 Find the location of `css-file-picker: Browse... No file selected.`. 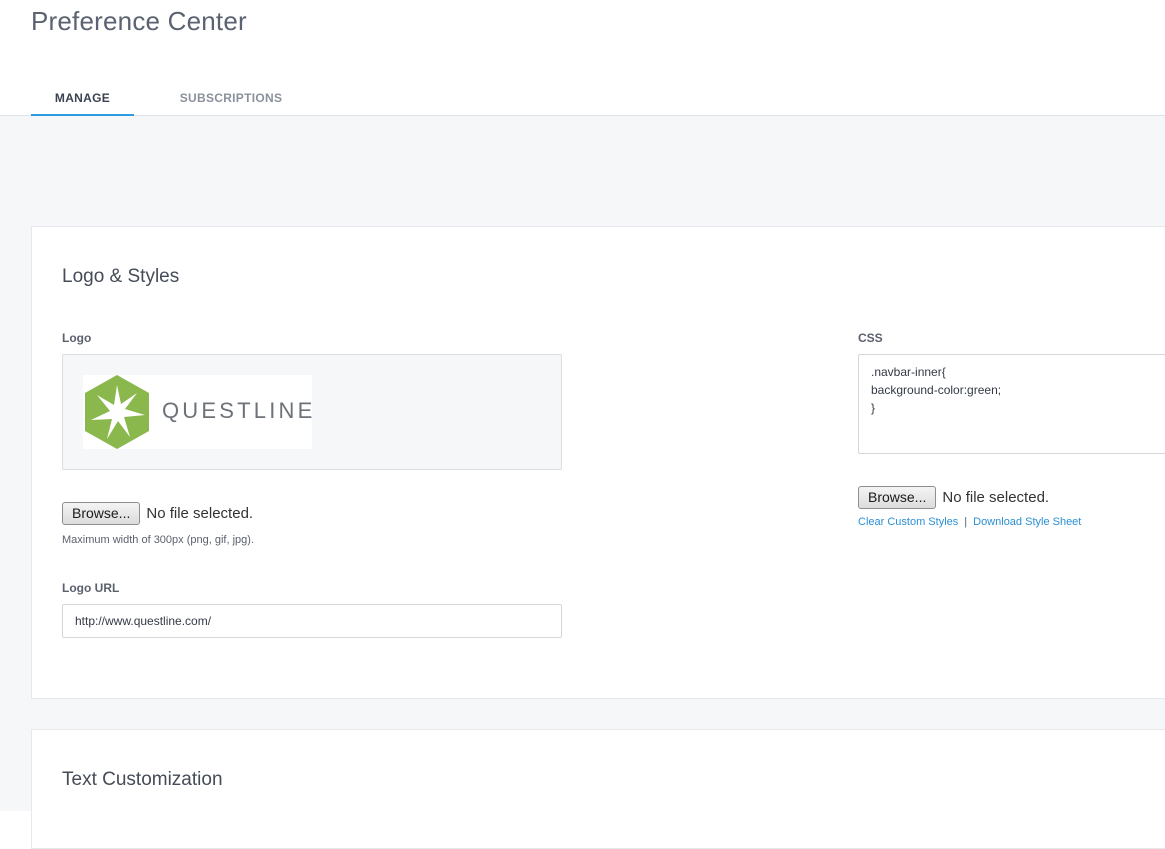

css-file-picker: Browse... No file selected. is located at coordinates (953, 497).